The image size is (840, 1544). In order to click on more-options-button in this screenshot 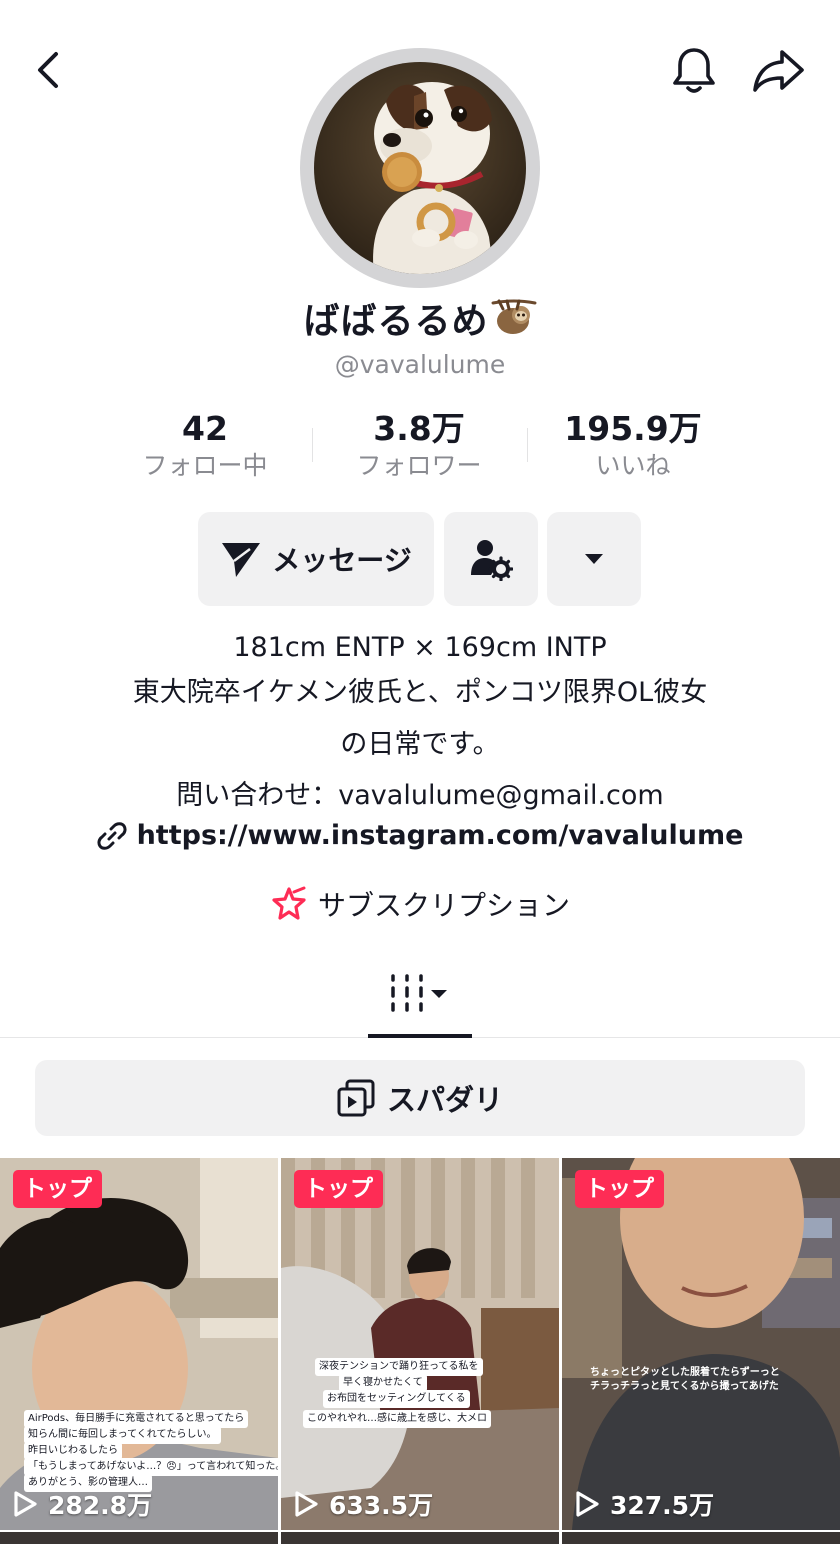, I will do `click(594, 559)`.